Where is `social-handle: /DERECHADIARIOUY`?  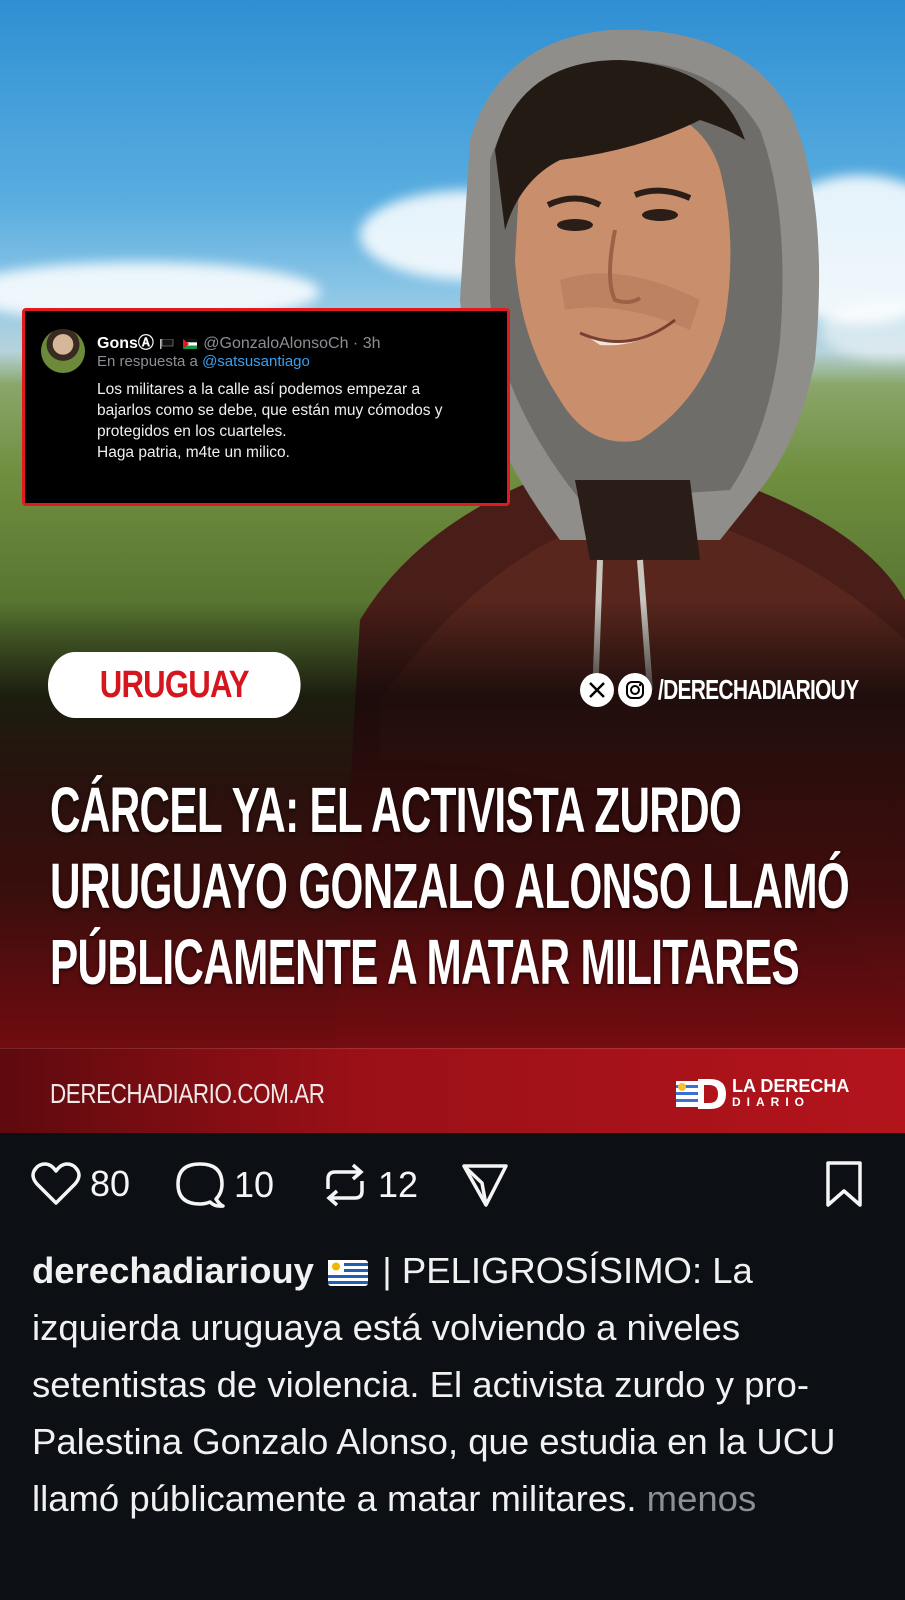 social-handle: /DERECHADIARIOUY is located at coordinates (742, 690).